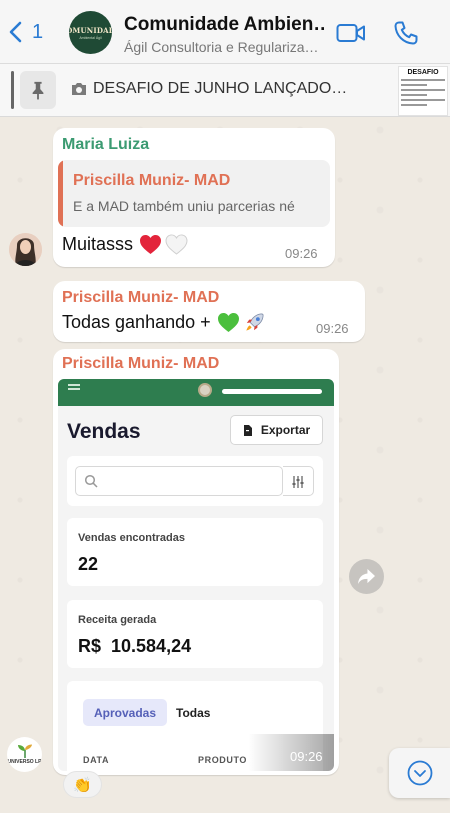 Image resolution: width=450 pixels, height=813 pixels. What do you see at coordinates (195, 552) in the screenshot?
I see `sales-found-card: Vendas encontradas 22` at bounding box center [195, 552].